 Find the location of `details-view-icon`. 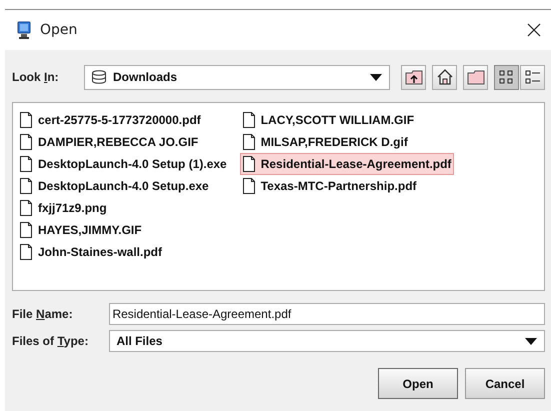

details-view-icon is located at coordinates (532, 77).